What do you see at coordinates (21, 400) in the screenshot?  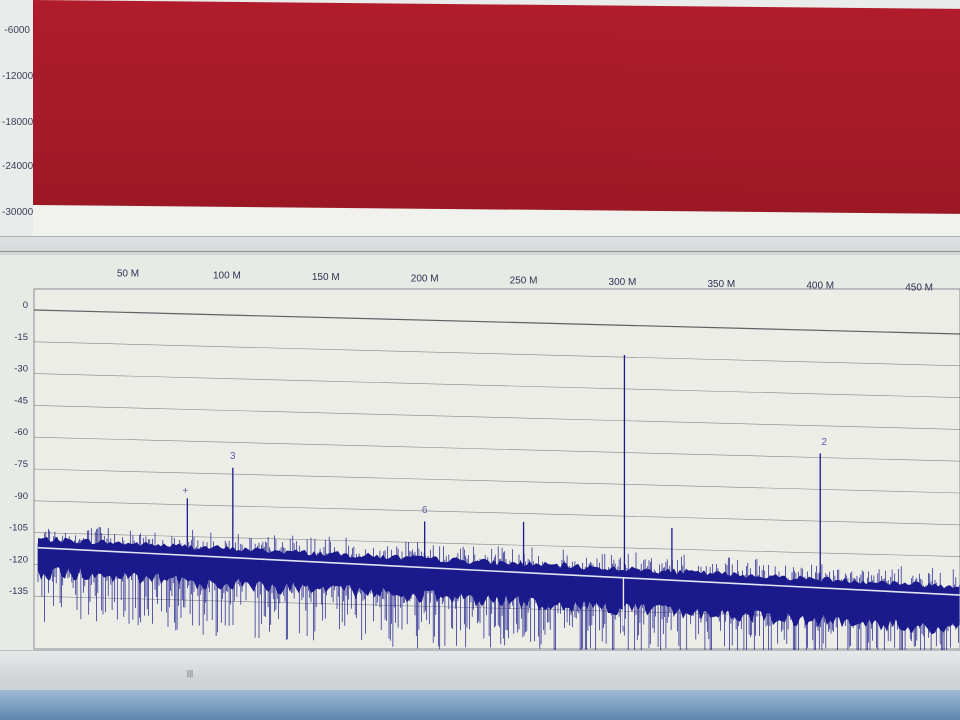 I see `y-tick-label: -45` at bounding box center [21, 400].